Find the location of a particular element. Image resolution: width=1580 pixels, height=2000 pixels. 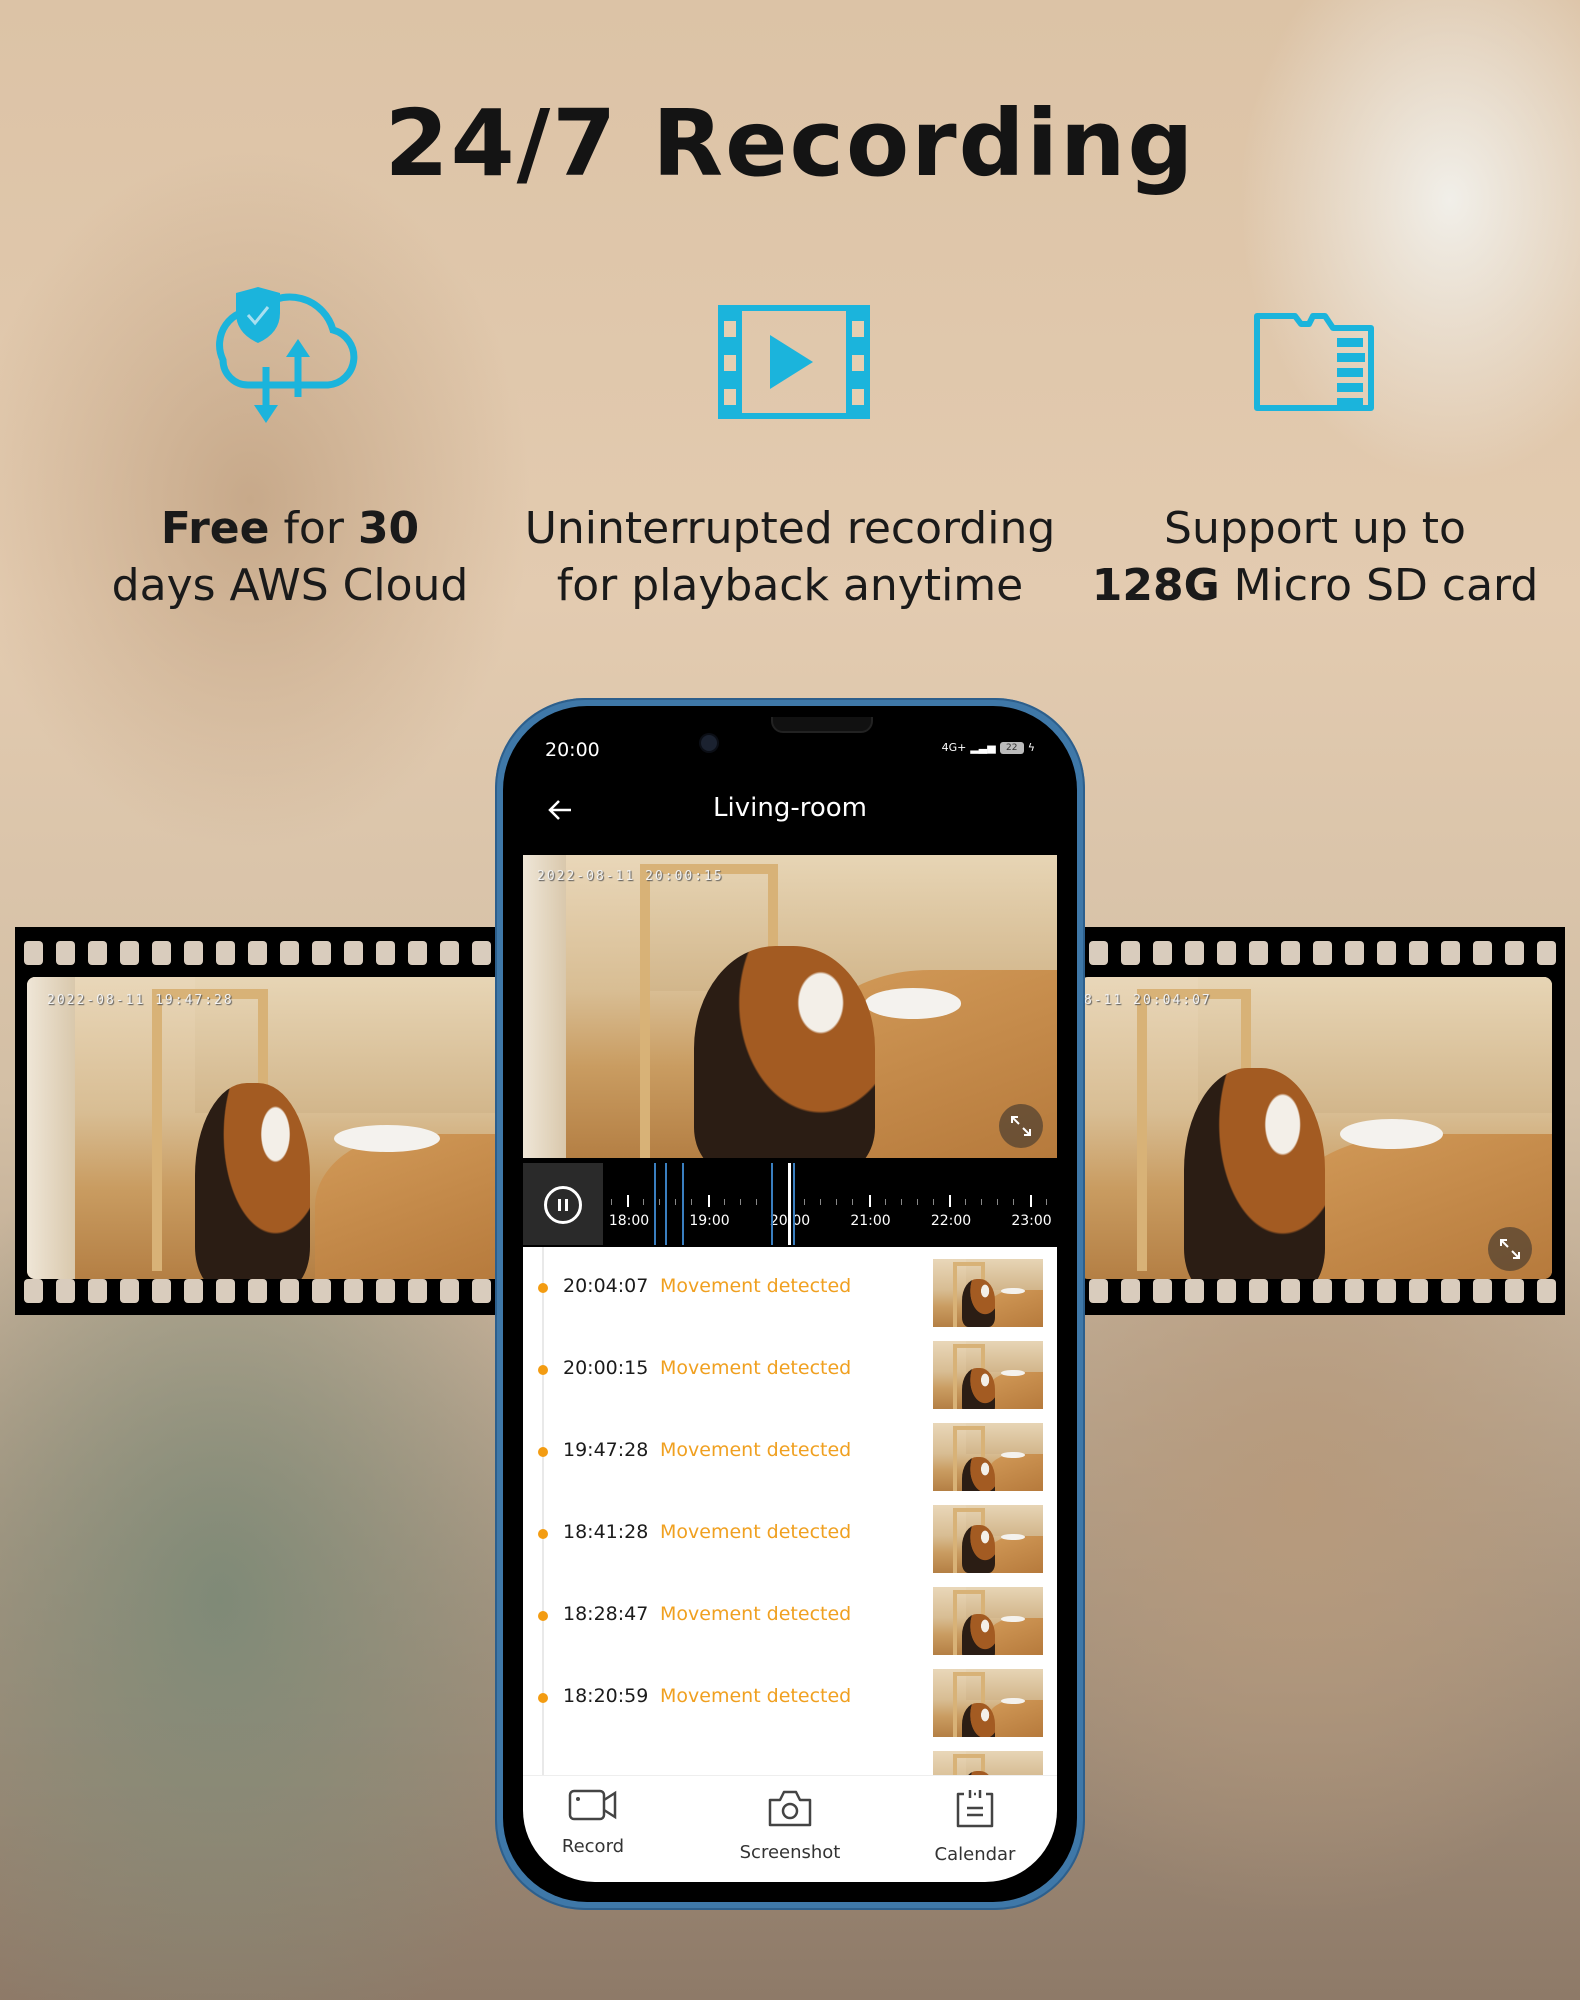

event-list-item: 20:04:07 Movement detected is located at coordinates (790, 1290).